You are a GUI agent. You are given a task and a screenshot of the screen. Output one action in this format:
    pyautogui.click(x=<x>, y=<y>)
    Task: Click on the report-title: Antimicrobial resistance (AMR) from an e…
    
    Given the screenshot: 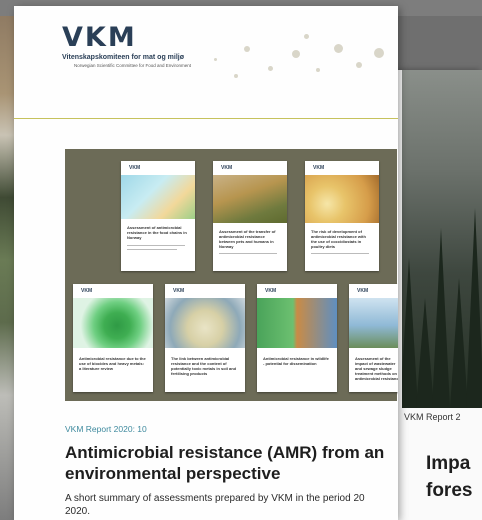 What is the action you would take?
    pyautogui.click(x=225, y=463)
    